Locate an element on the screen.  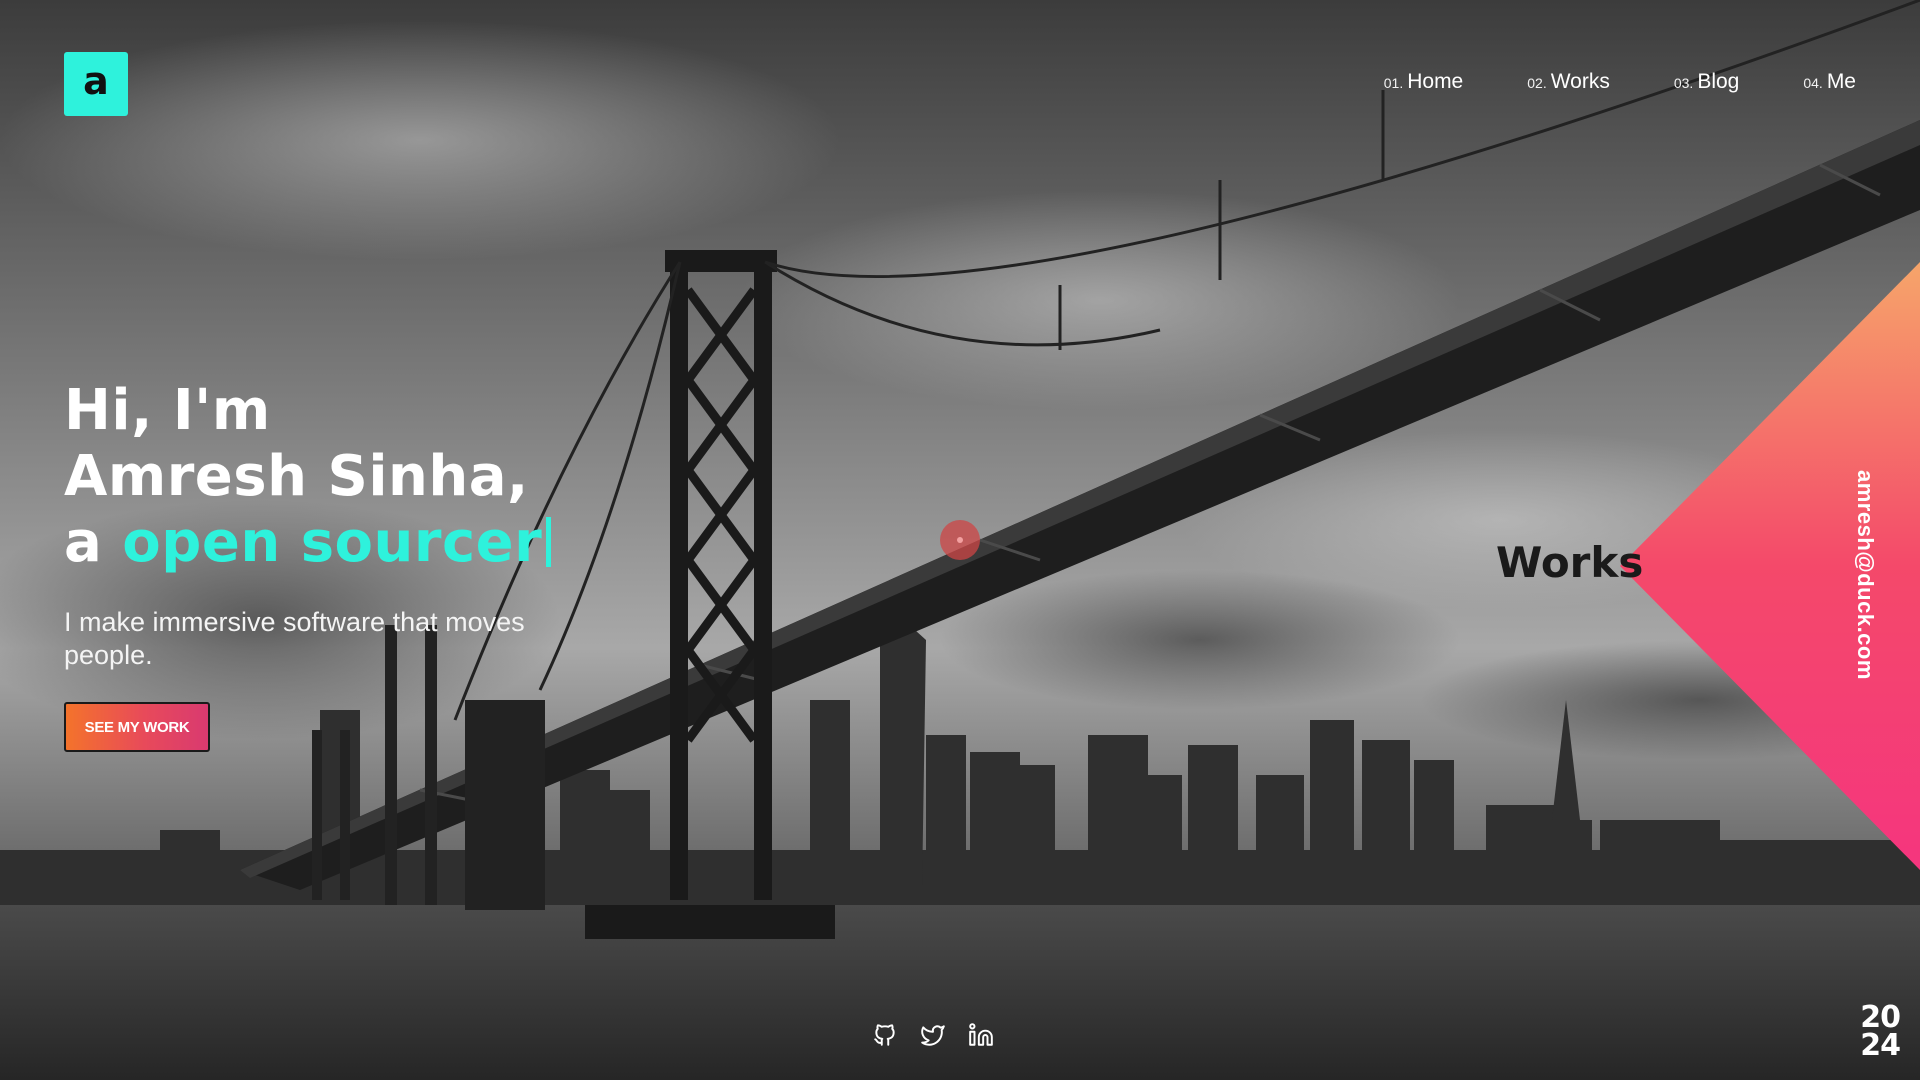
side-panel-works-label: Works is located at coordinates (1569, 562).